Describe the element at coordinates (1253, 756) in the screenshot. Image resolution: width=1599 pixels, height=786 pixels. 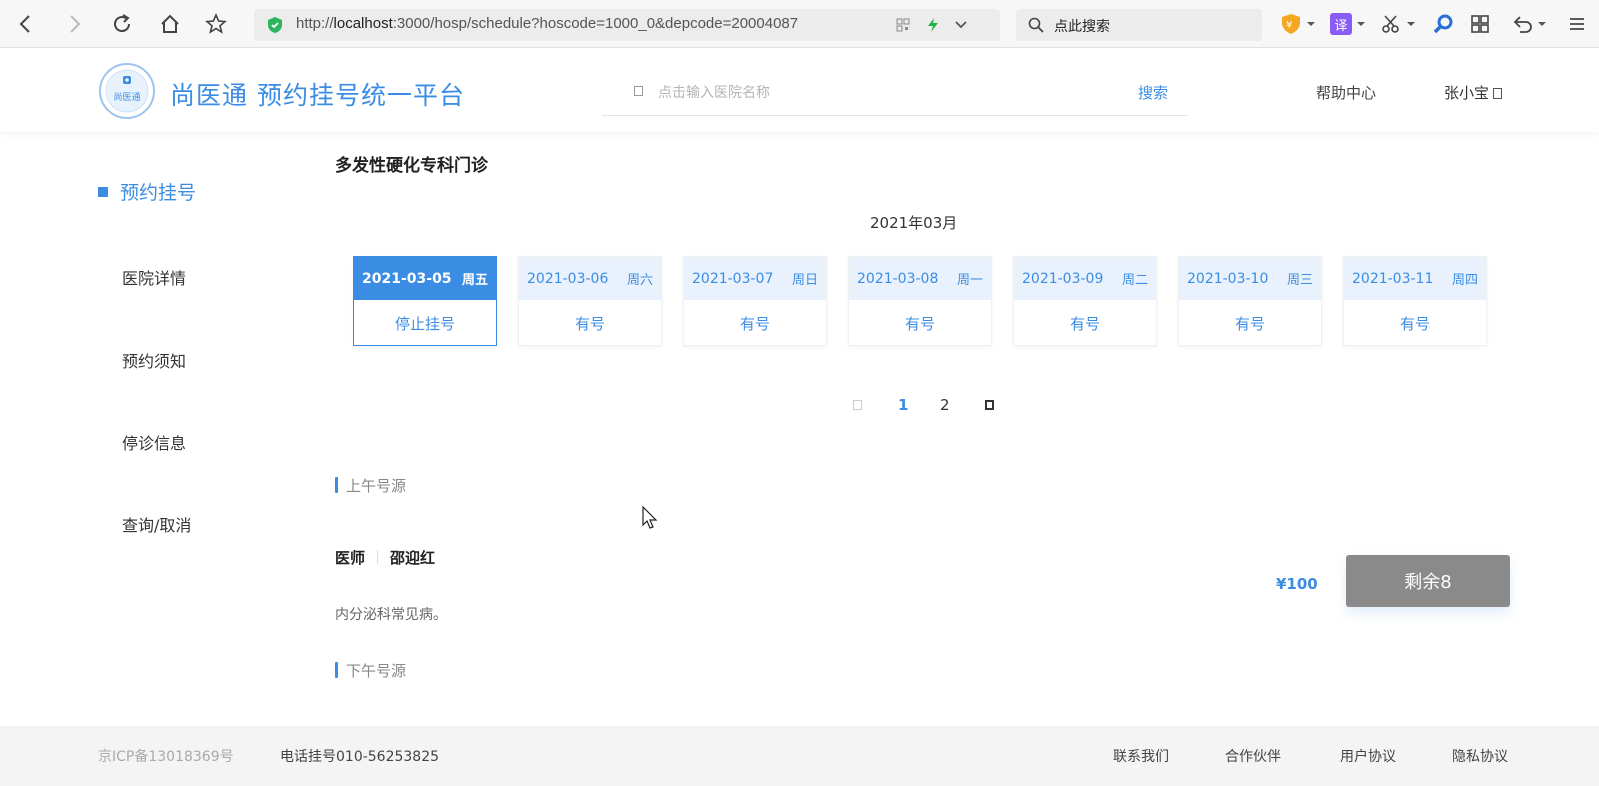
I see `footer-link-partners: 合作伙伴` at that location.